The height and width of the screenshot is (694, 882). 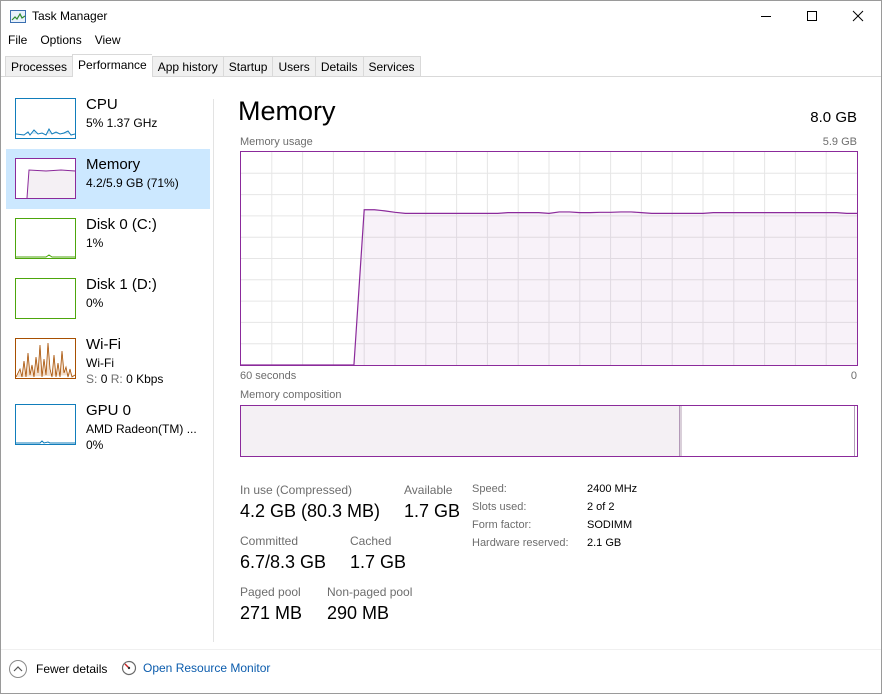 I want to click on gpu-thumbnail, so click(x=45, y=424).